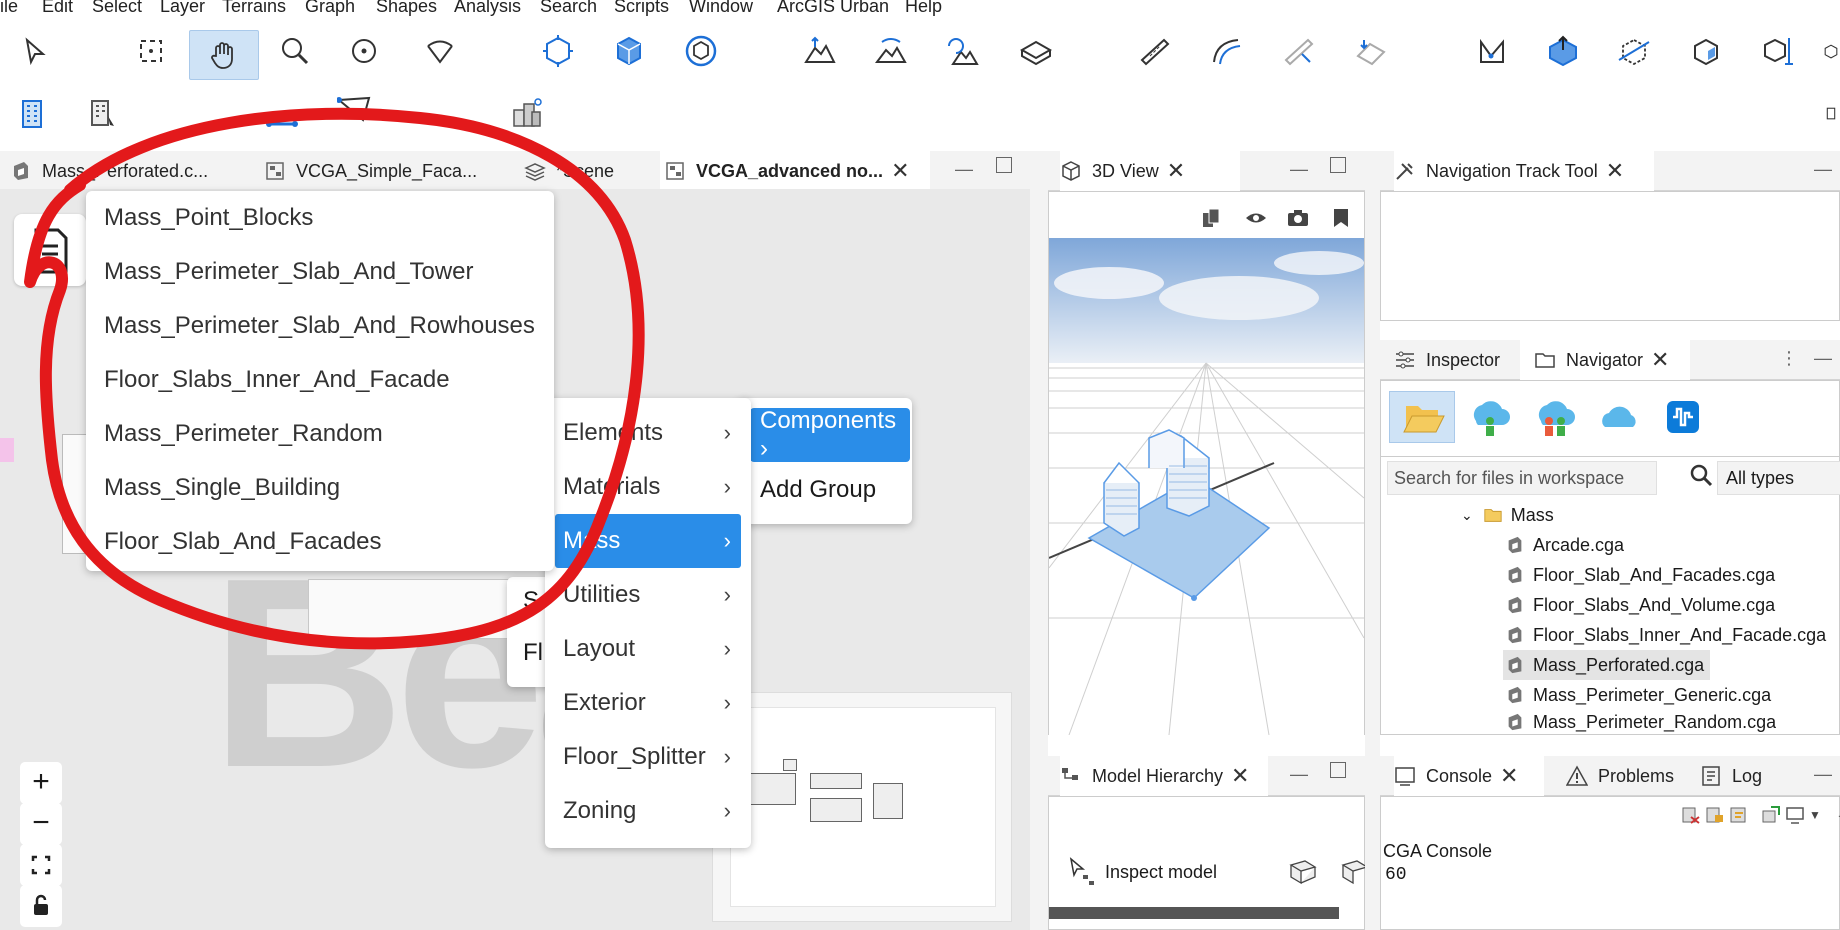 The image size is (1840, 930). What do you see at coordinates (833, 8) in the screenshot?
I see `menu-arcgis-urban: ArcGIS Urban` at bounding box center [833, 8].